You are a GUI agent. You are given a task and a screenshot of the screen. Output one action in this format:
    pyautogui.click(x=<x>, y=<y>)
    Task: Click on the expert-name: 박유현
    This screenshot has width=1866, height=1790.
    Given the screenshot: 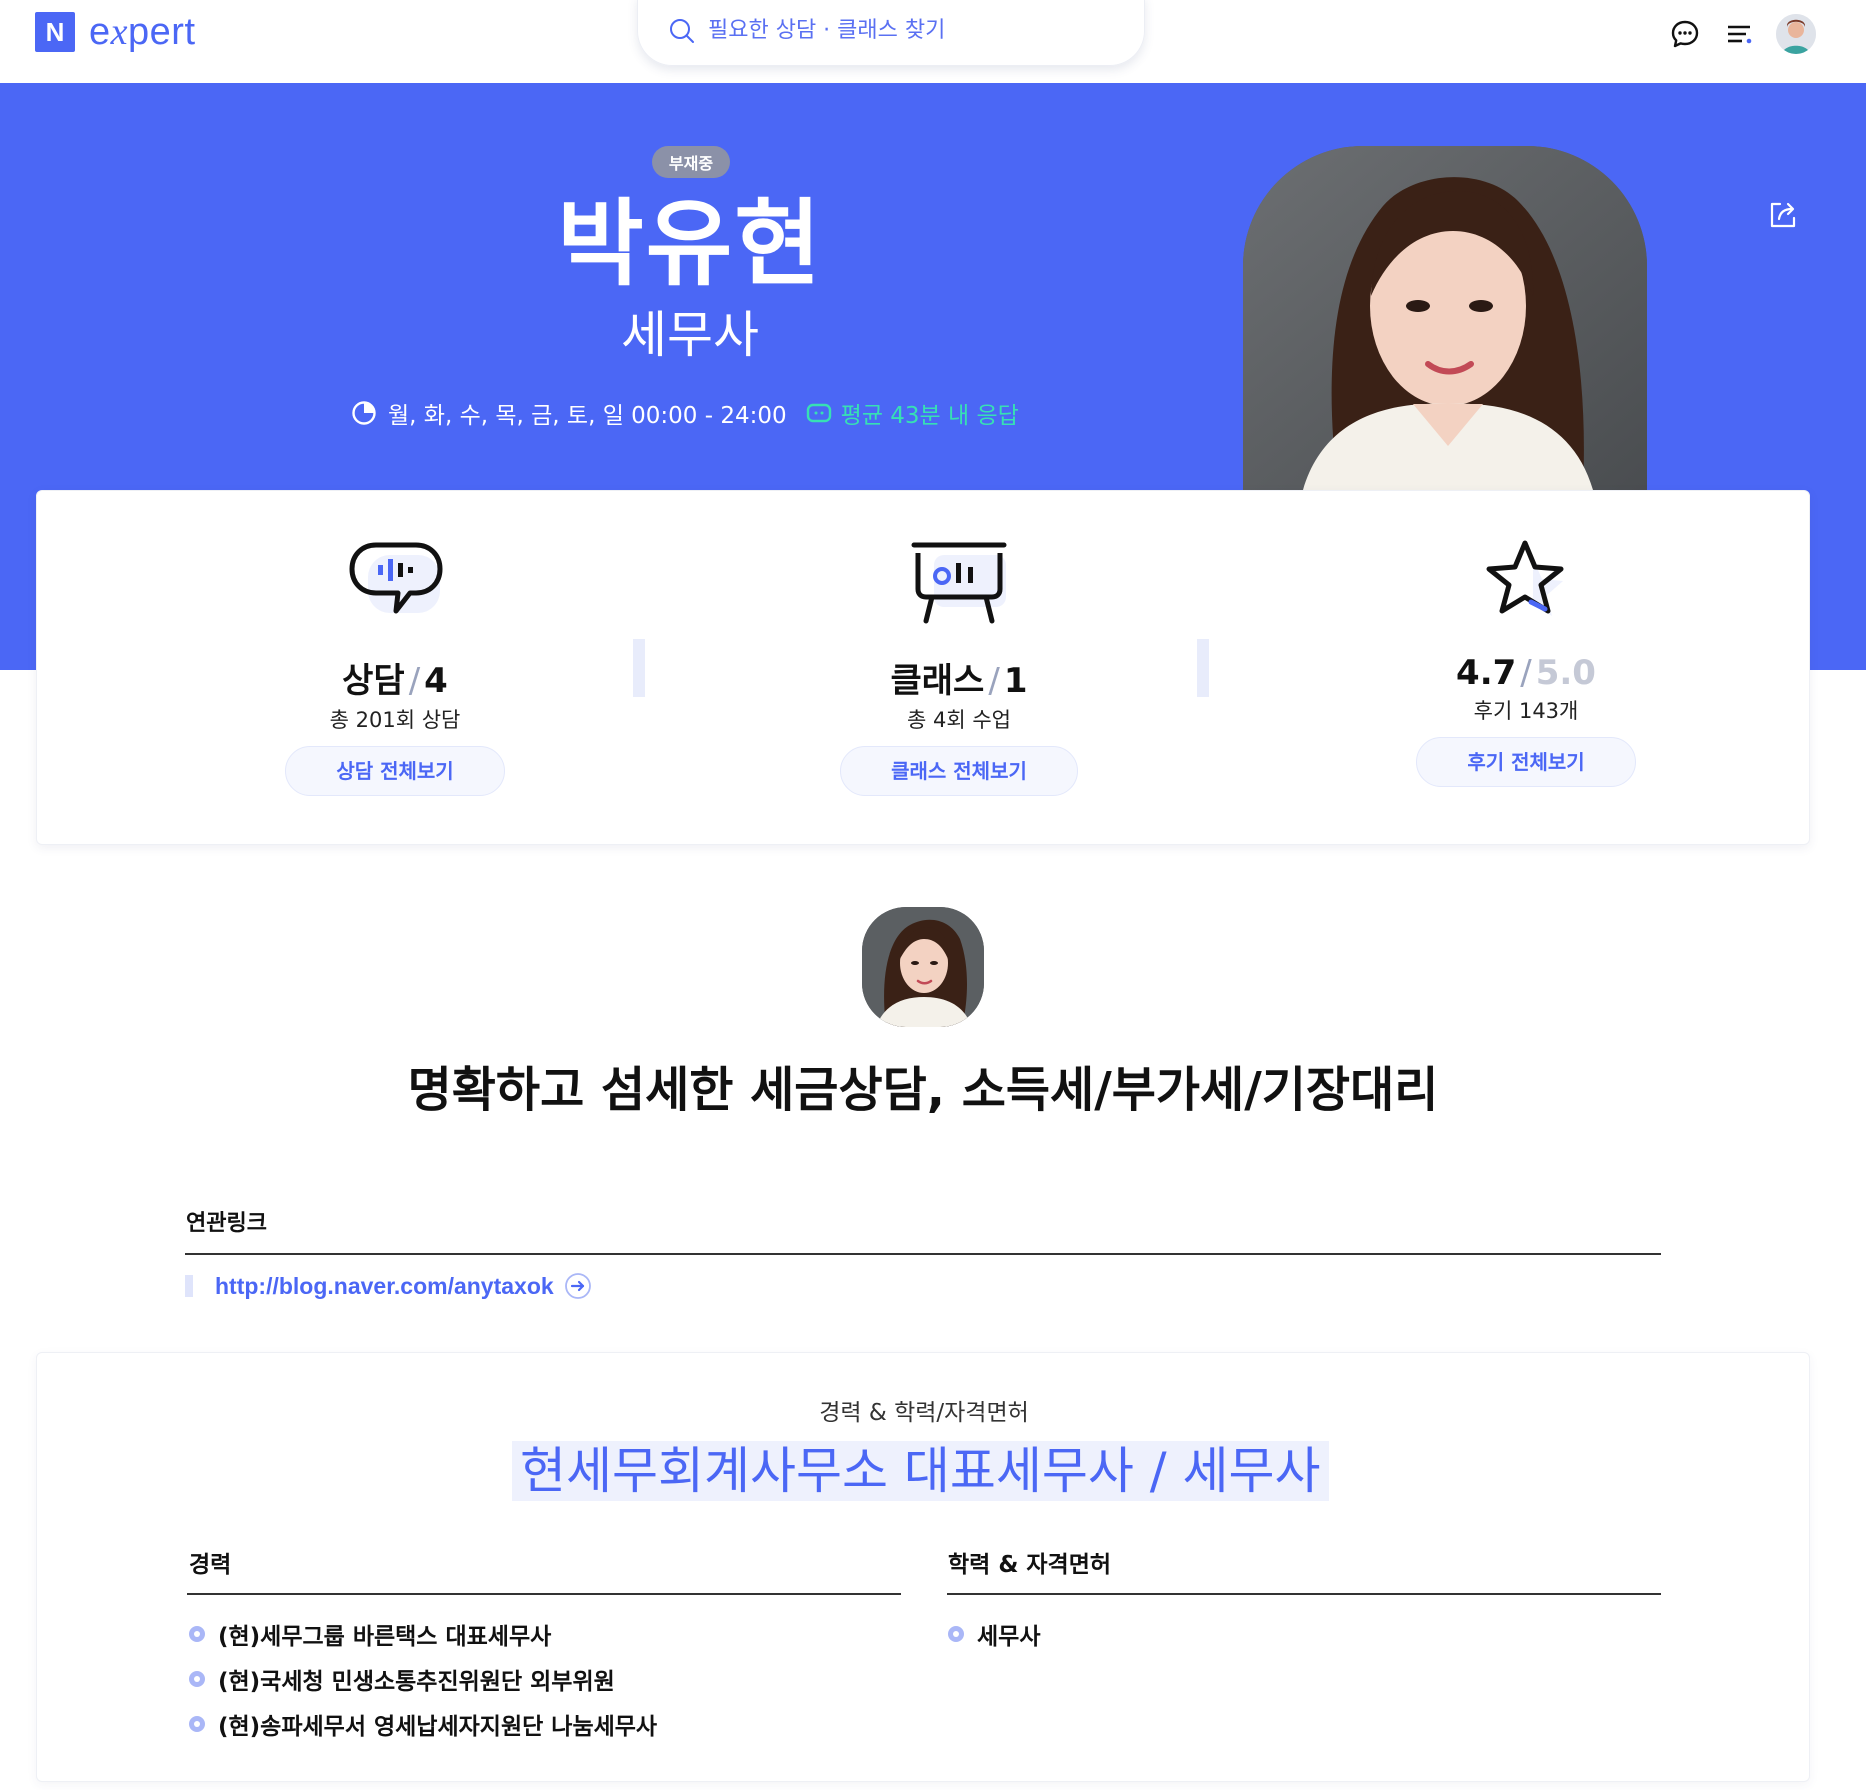 What is the action you would take?
    pyautogui.click(x=690, y=244)
    